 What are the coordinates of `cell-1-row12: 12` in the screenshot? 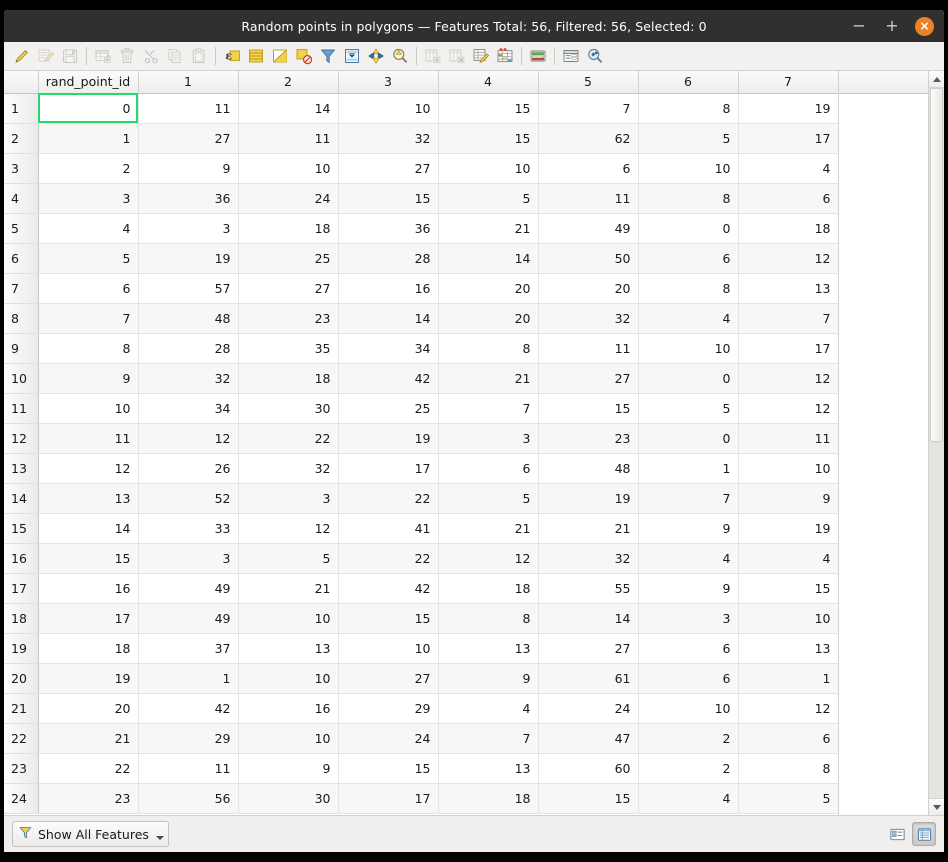 It's located at (188, 438).